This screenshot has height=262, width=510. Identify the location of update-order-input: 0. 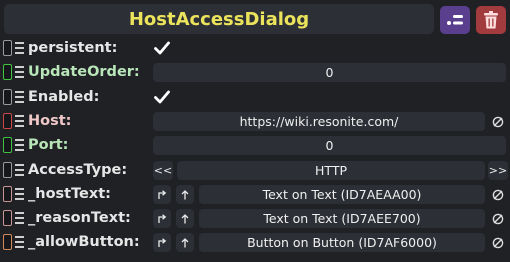
(329, 72).